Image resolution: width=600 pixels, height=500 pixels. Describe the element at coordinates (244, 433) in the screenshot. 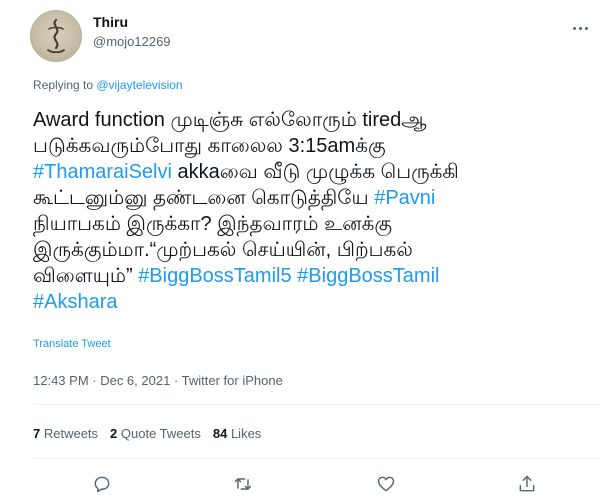

I see `likes-label: Likes` at that location.